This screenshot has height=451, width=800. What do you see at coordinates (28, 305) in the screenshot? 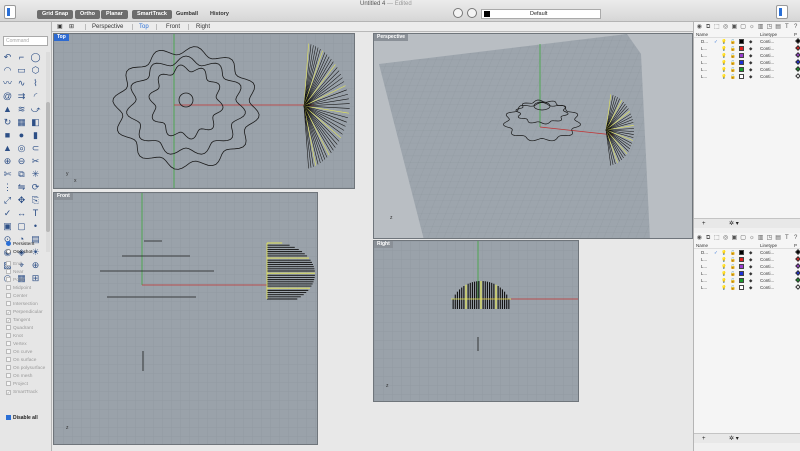
I see `osnap-intersection: Intersection` at bounding box center [28, 305].